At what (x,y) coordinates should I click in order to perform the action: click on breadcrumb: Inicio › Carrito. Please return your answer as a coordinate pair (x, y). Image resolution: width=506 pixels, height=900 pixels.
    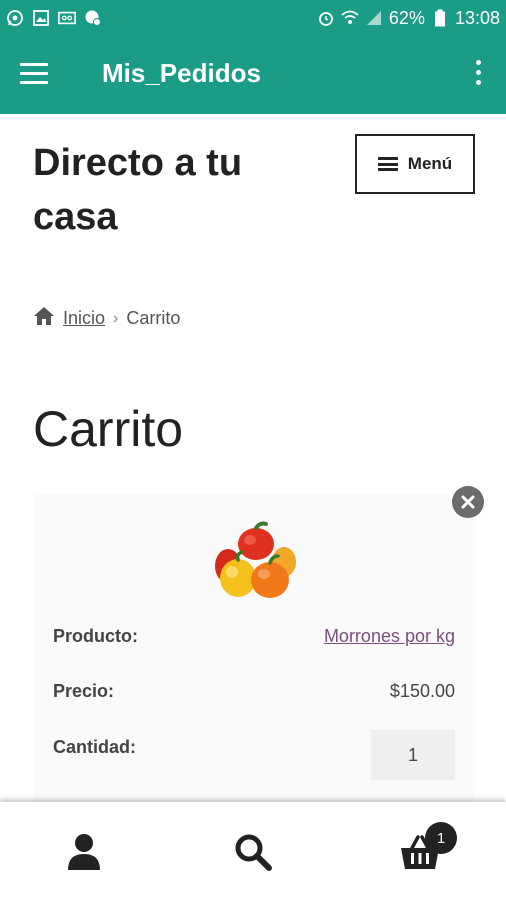
    Looking at the image, I should click on (106, 318).